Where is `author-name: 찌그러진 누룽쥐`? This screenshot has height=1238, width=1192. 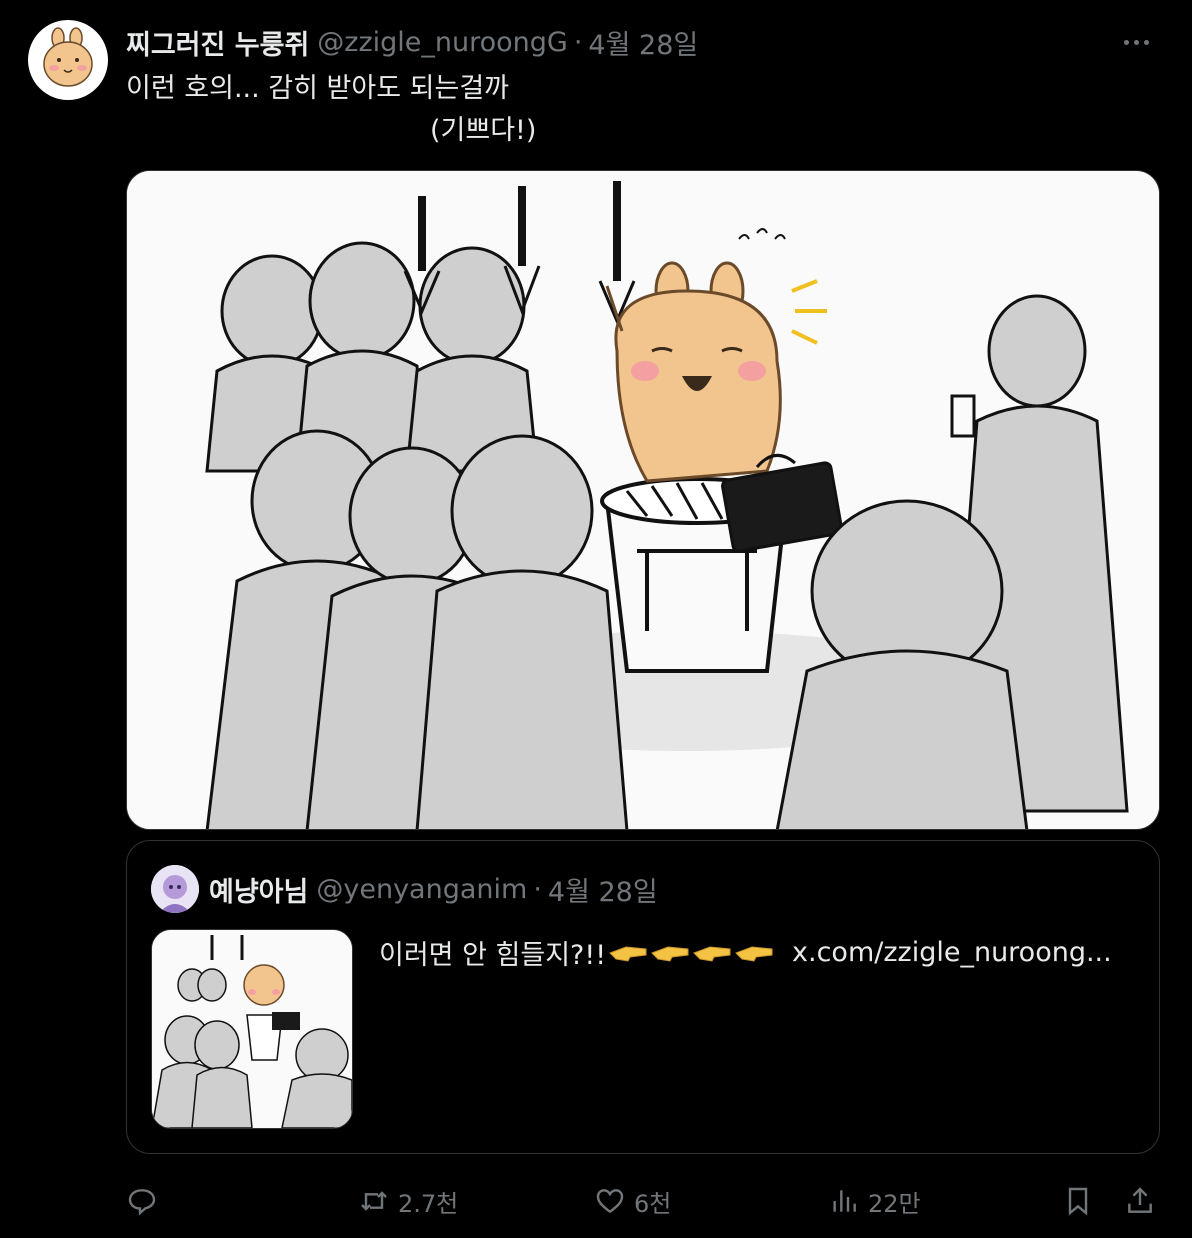
author-name: 찌그러진 누룽쥐 is located at coordinates (217, 42).